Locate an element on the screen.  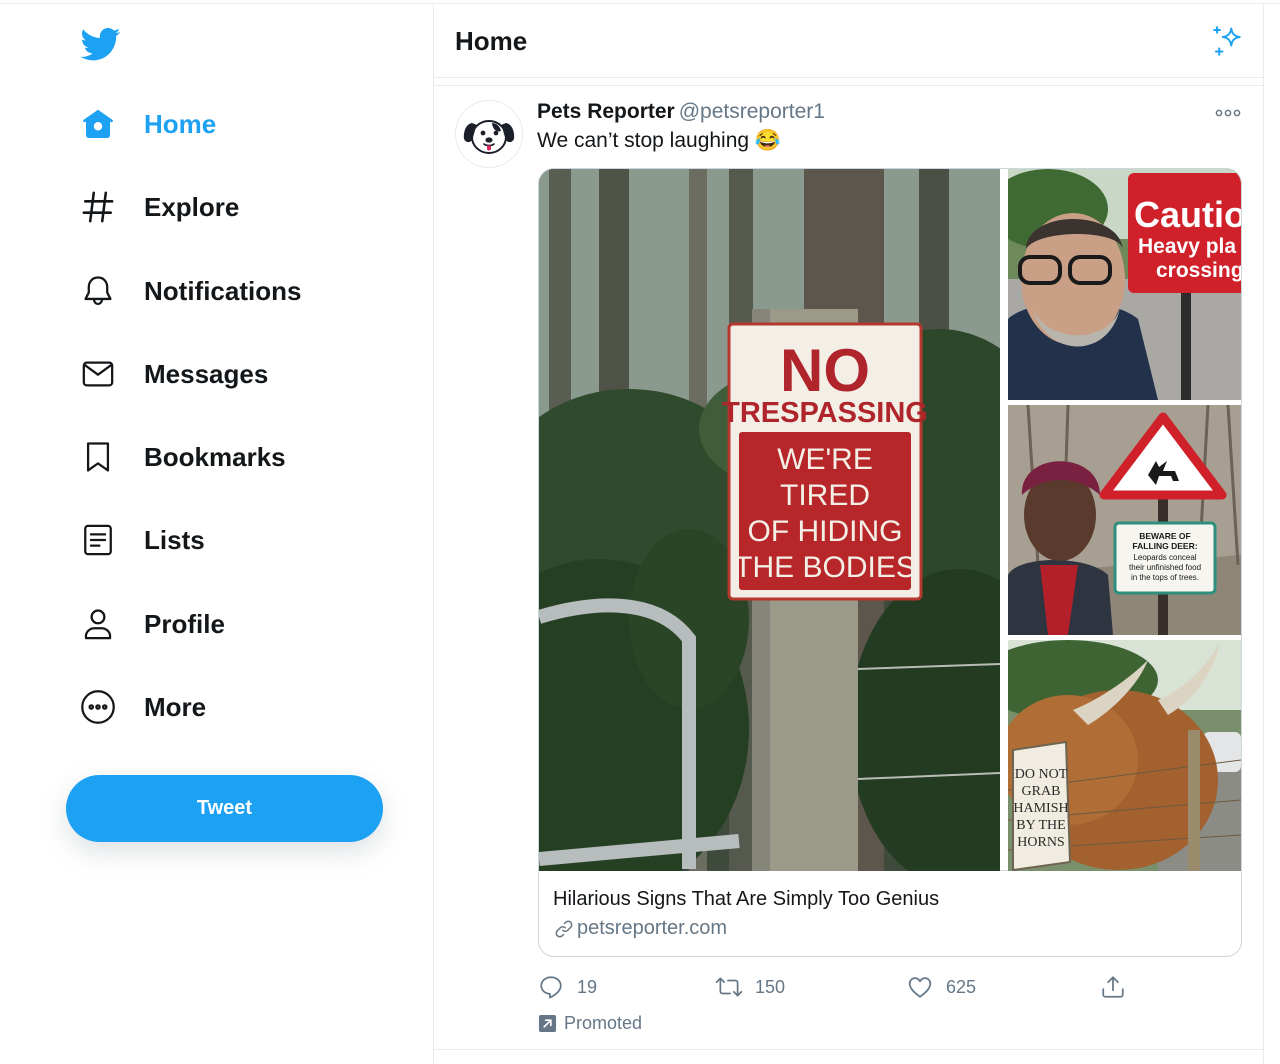
promoted-icon is located at coordinates (547, 1024).